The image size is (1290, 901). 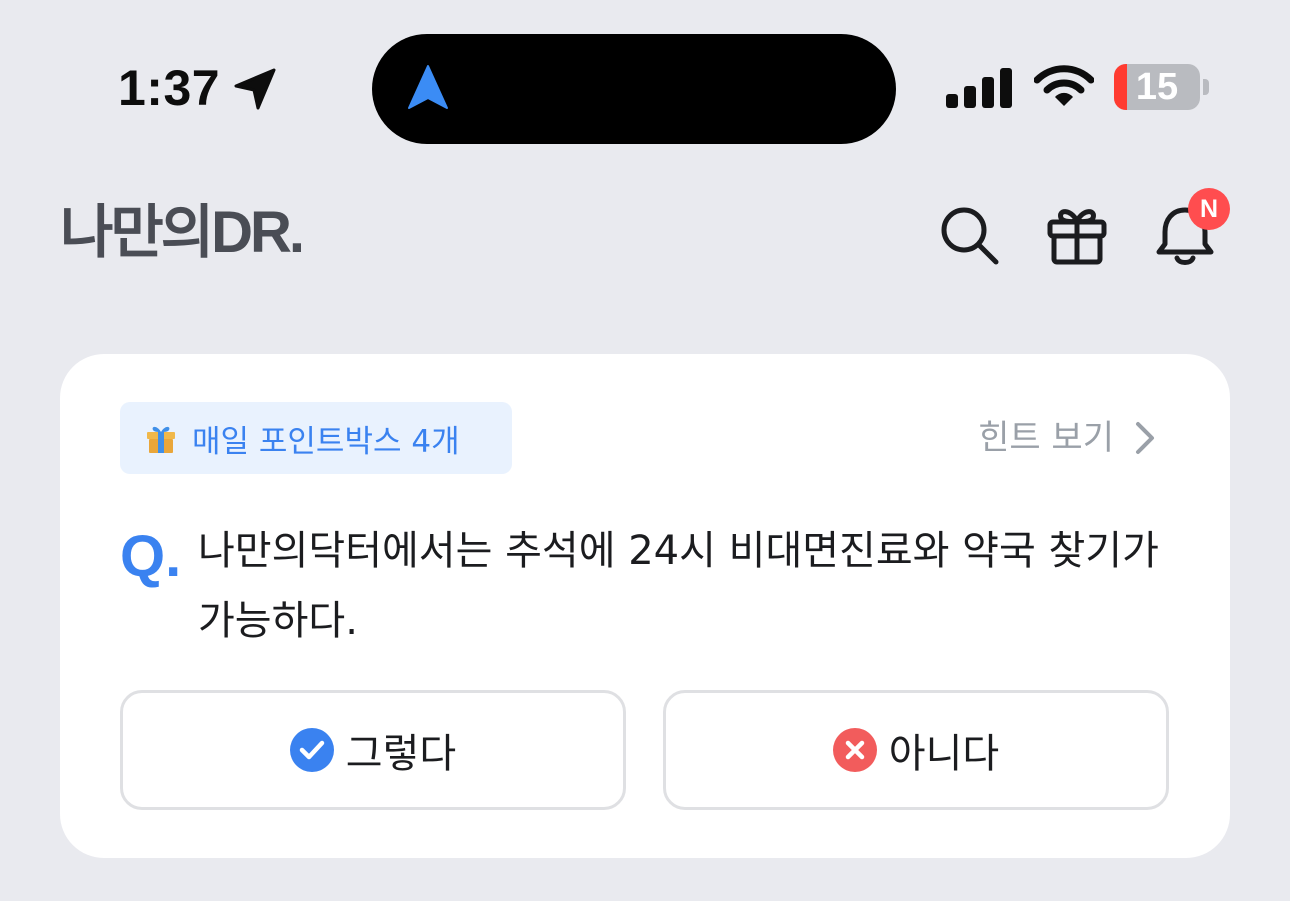 What do you see at coordinates (634, 89) in the screenshot?
I see `dynamic-island` at bounding box center [634, 89].